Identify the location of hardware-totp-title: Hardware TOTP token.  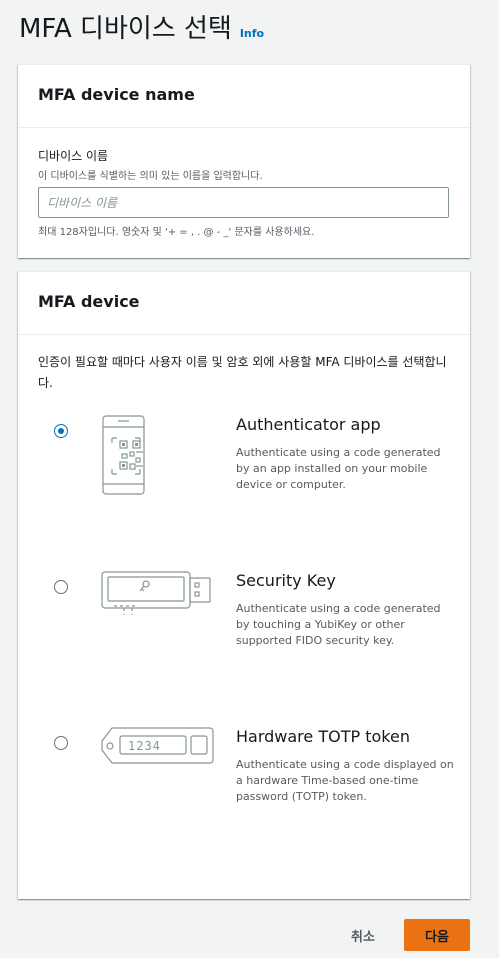
(323, 736).